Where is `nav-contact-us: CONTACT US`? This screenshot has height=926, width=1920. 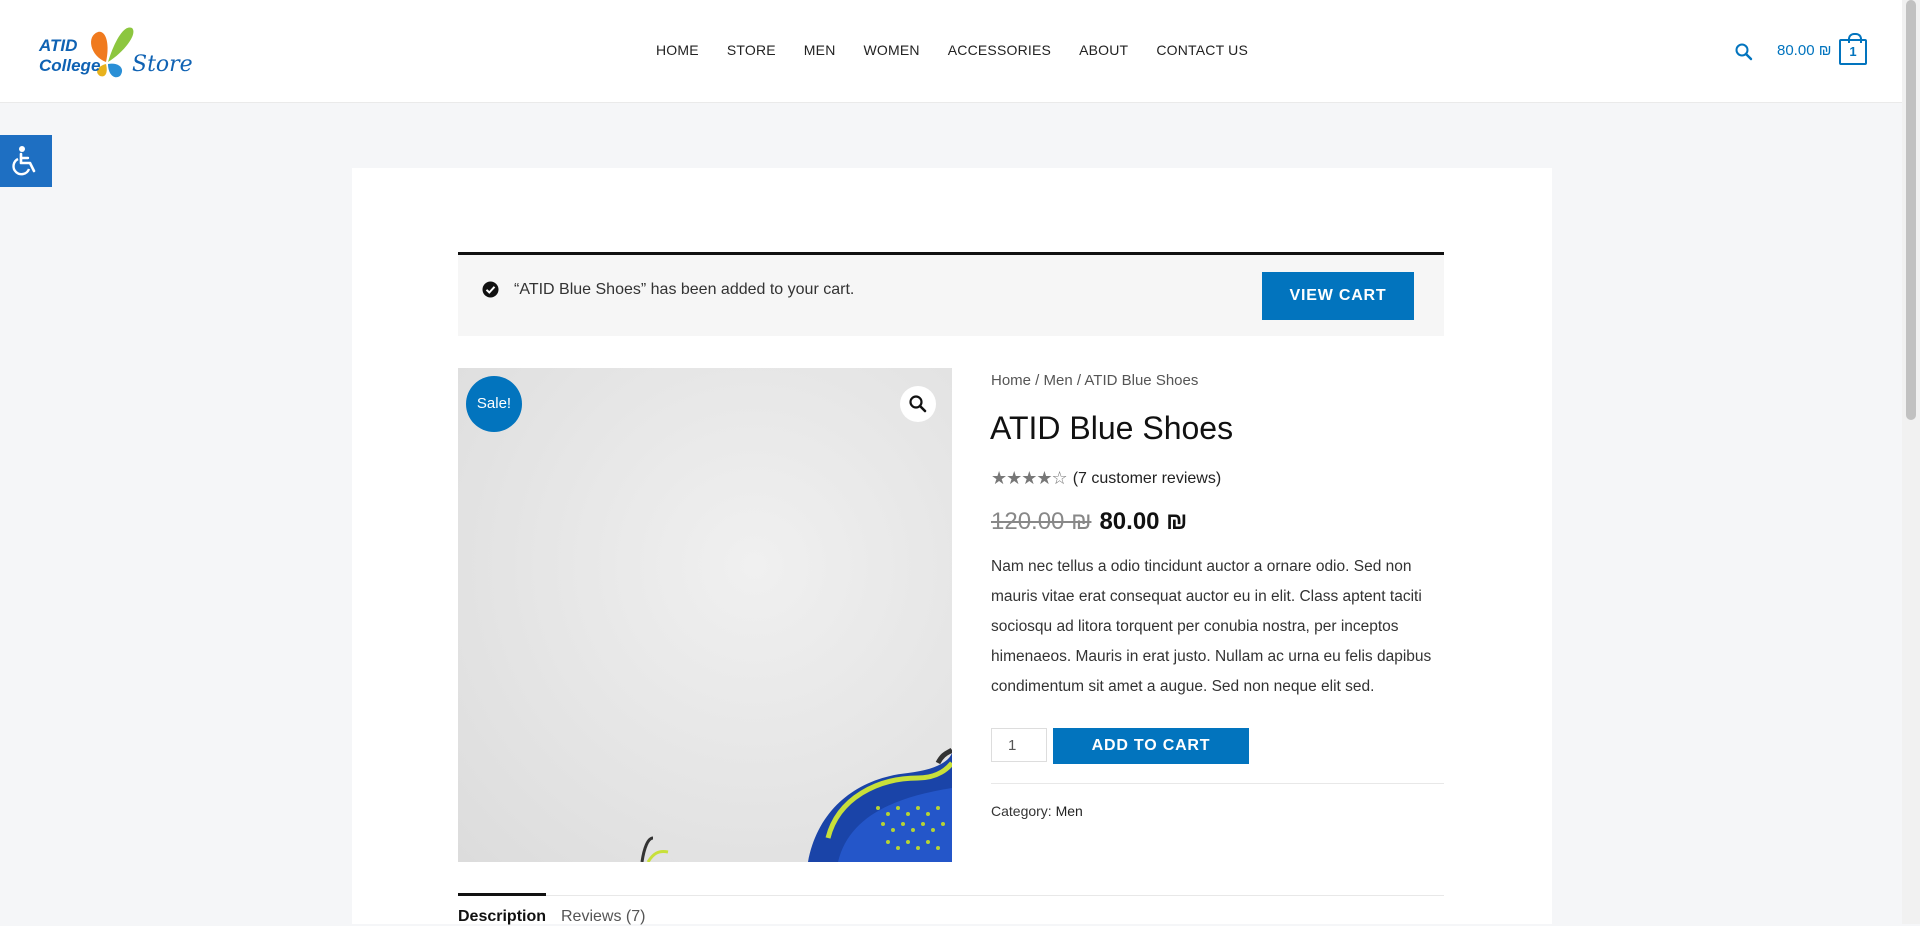
nav-contact-us: CONTACT US is located at coordinates (1202, 52).